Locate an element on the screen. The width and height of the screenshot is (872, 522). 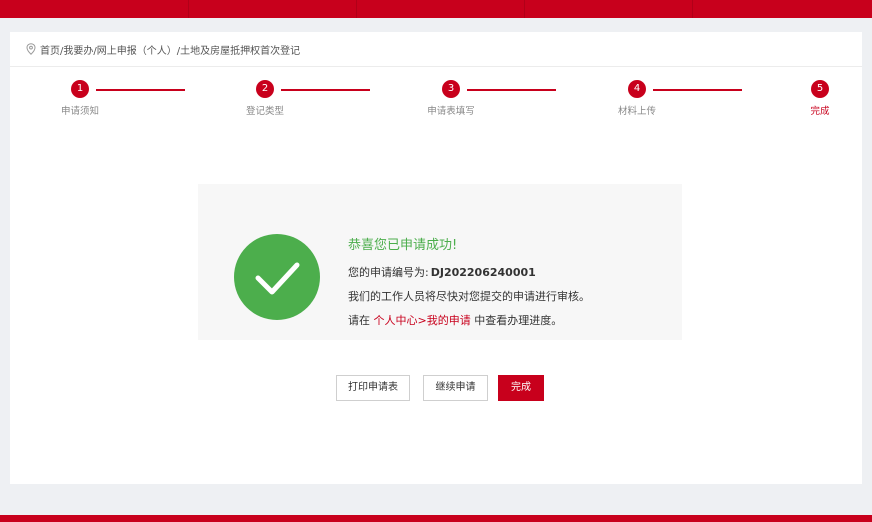
breadcrumb-path: 首页/我要办/网上申报（个人）/土地及房屋抵押权首次登记 is located at coordinates (170, 51).